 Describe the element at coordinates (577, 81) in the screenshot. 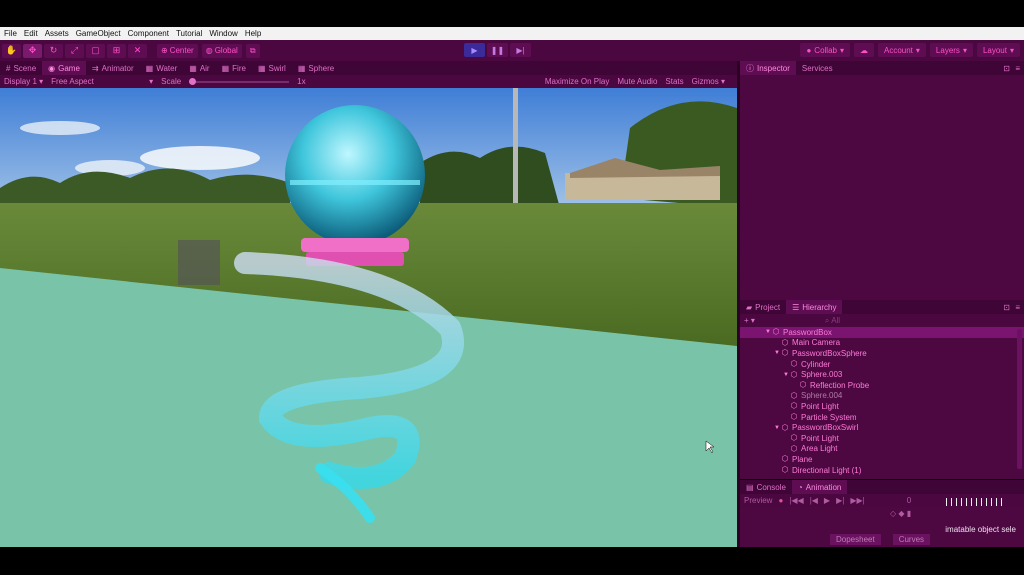

I see `maximize-on-play-toggle: Maximize On Play` at that location.